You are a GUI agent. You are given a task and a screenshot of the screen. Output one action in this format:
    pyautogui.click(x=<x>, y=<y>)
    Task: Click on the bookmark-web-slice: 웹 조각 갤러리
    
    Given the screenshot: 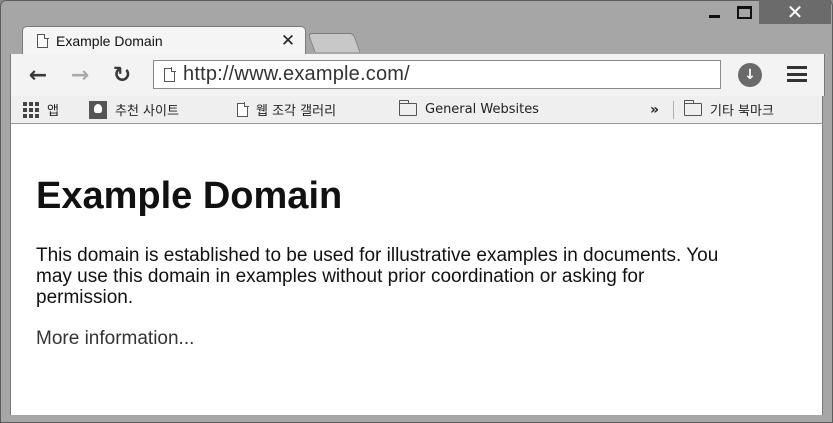 What is the action you would take?
    pyautogui.click(x=286, y=109)
    